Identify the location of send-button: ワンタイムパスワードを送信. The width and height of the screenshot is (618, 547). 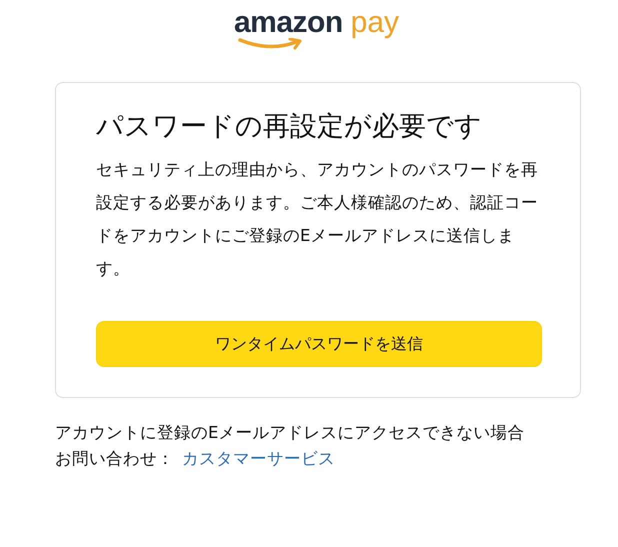
(319, 344).